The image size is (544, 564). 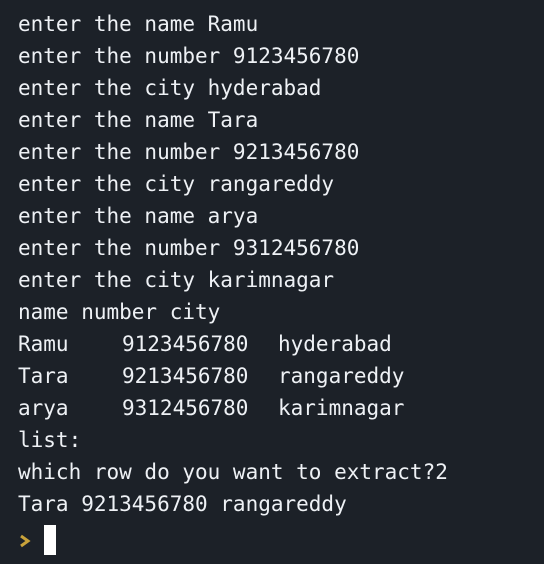 What do you see at coordinates (50, 540) in the screenshot?
I see `text-cursor` at bounding box center [50, 540].